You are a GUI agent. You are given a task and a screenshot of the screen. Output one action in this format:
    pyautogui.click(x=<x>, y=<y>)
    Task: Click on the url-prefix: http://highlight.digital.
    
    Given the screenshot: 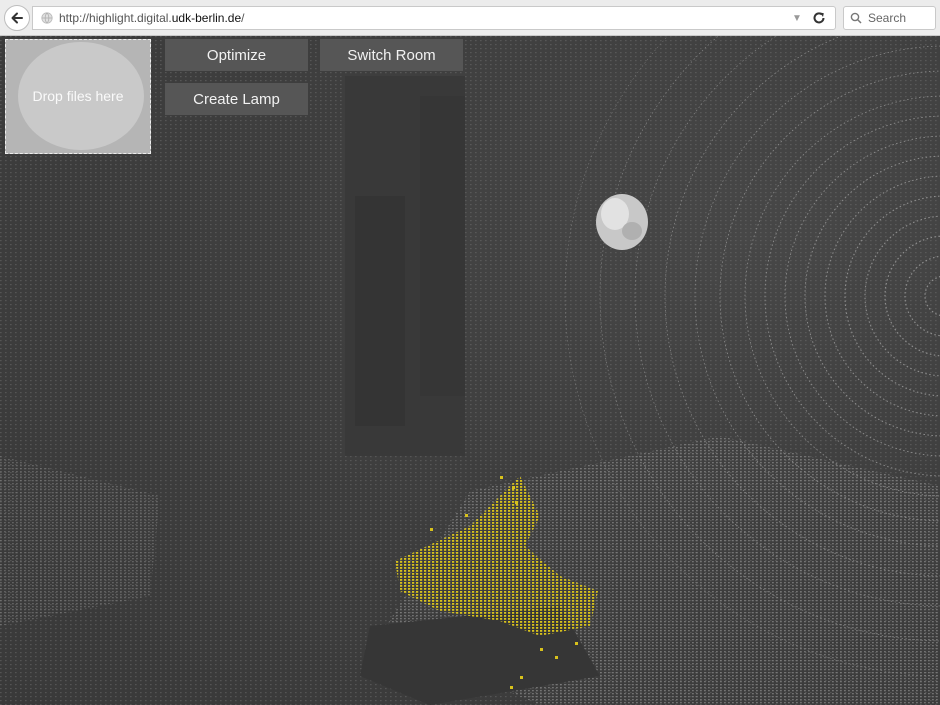 What is the action you would take?
    pyautogui.click(x=115, y=18)
    